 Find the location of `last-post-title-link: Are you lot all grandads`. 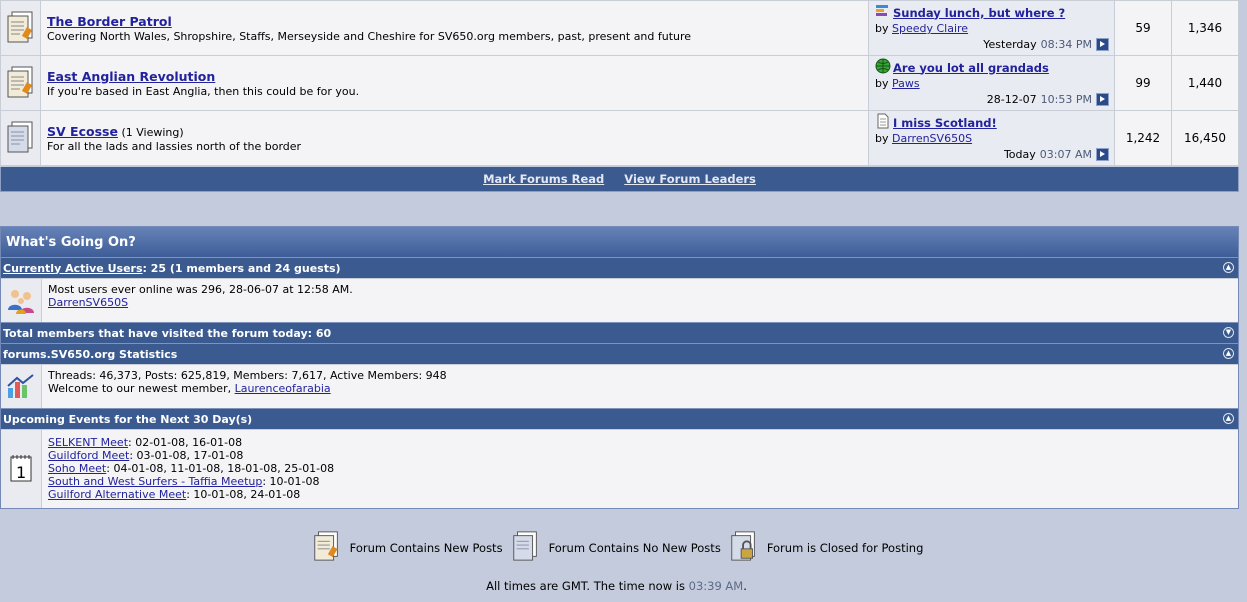

last-post-title-link: Are you lot all grandads is located at coordinates (971, 68).